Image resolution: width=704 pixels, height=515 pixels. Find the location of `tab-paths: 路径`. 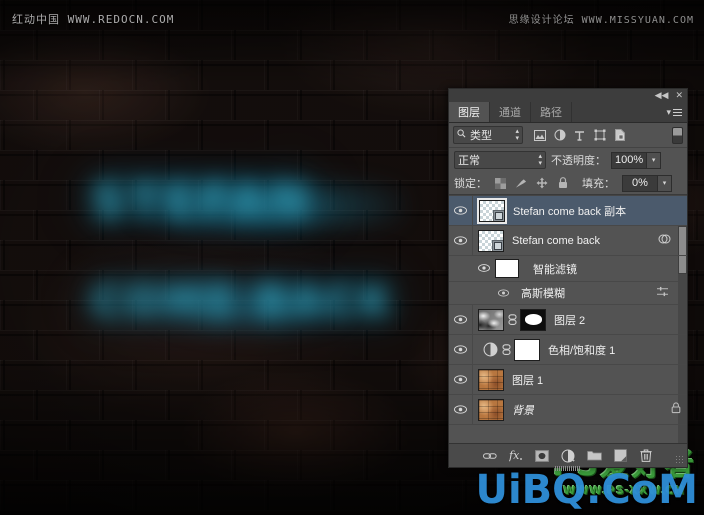

tab-paths: 路径 is located at coordinates (551, 112).